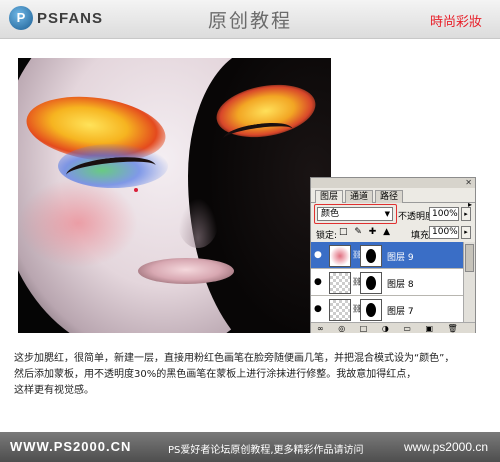 This screenshot has width=500, height=462. I want to click on panel-bottom-toolbar: ∞ ◎ □ ◑ ▭ ▣ 🗑, so click(393, 327).